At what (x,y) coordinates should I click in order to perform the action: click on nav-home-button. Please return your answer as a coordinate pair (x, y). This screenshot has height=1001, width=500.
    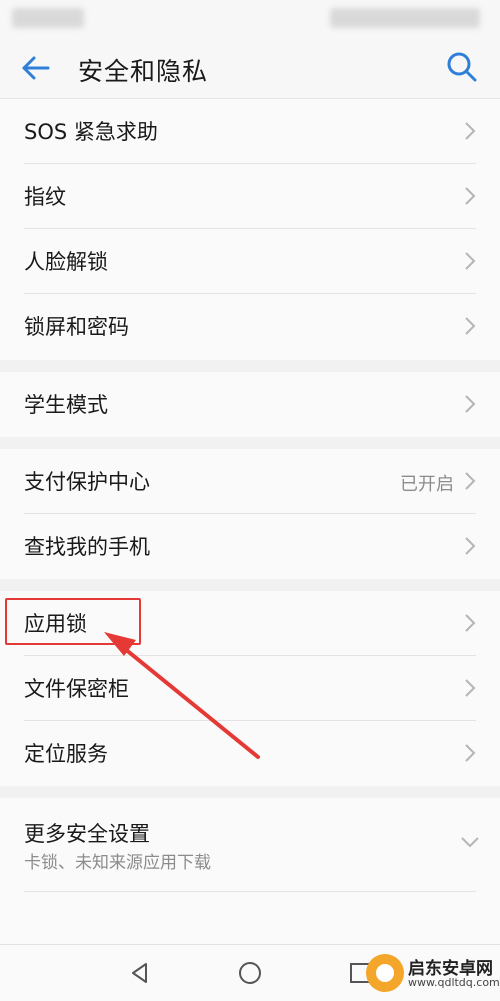
    Looking at the image, I should click on (250, 973).